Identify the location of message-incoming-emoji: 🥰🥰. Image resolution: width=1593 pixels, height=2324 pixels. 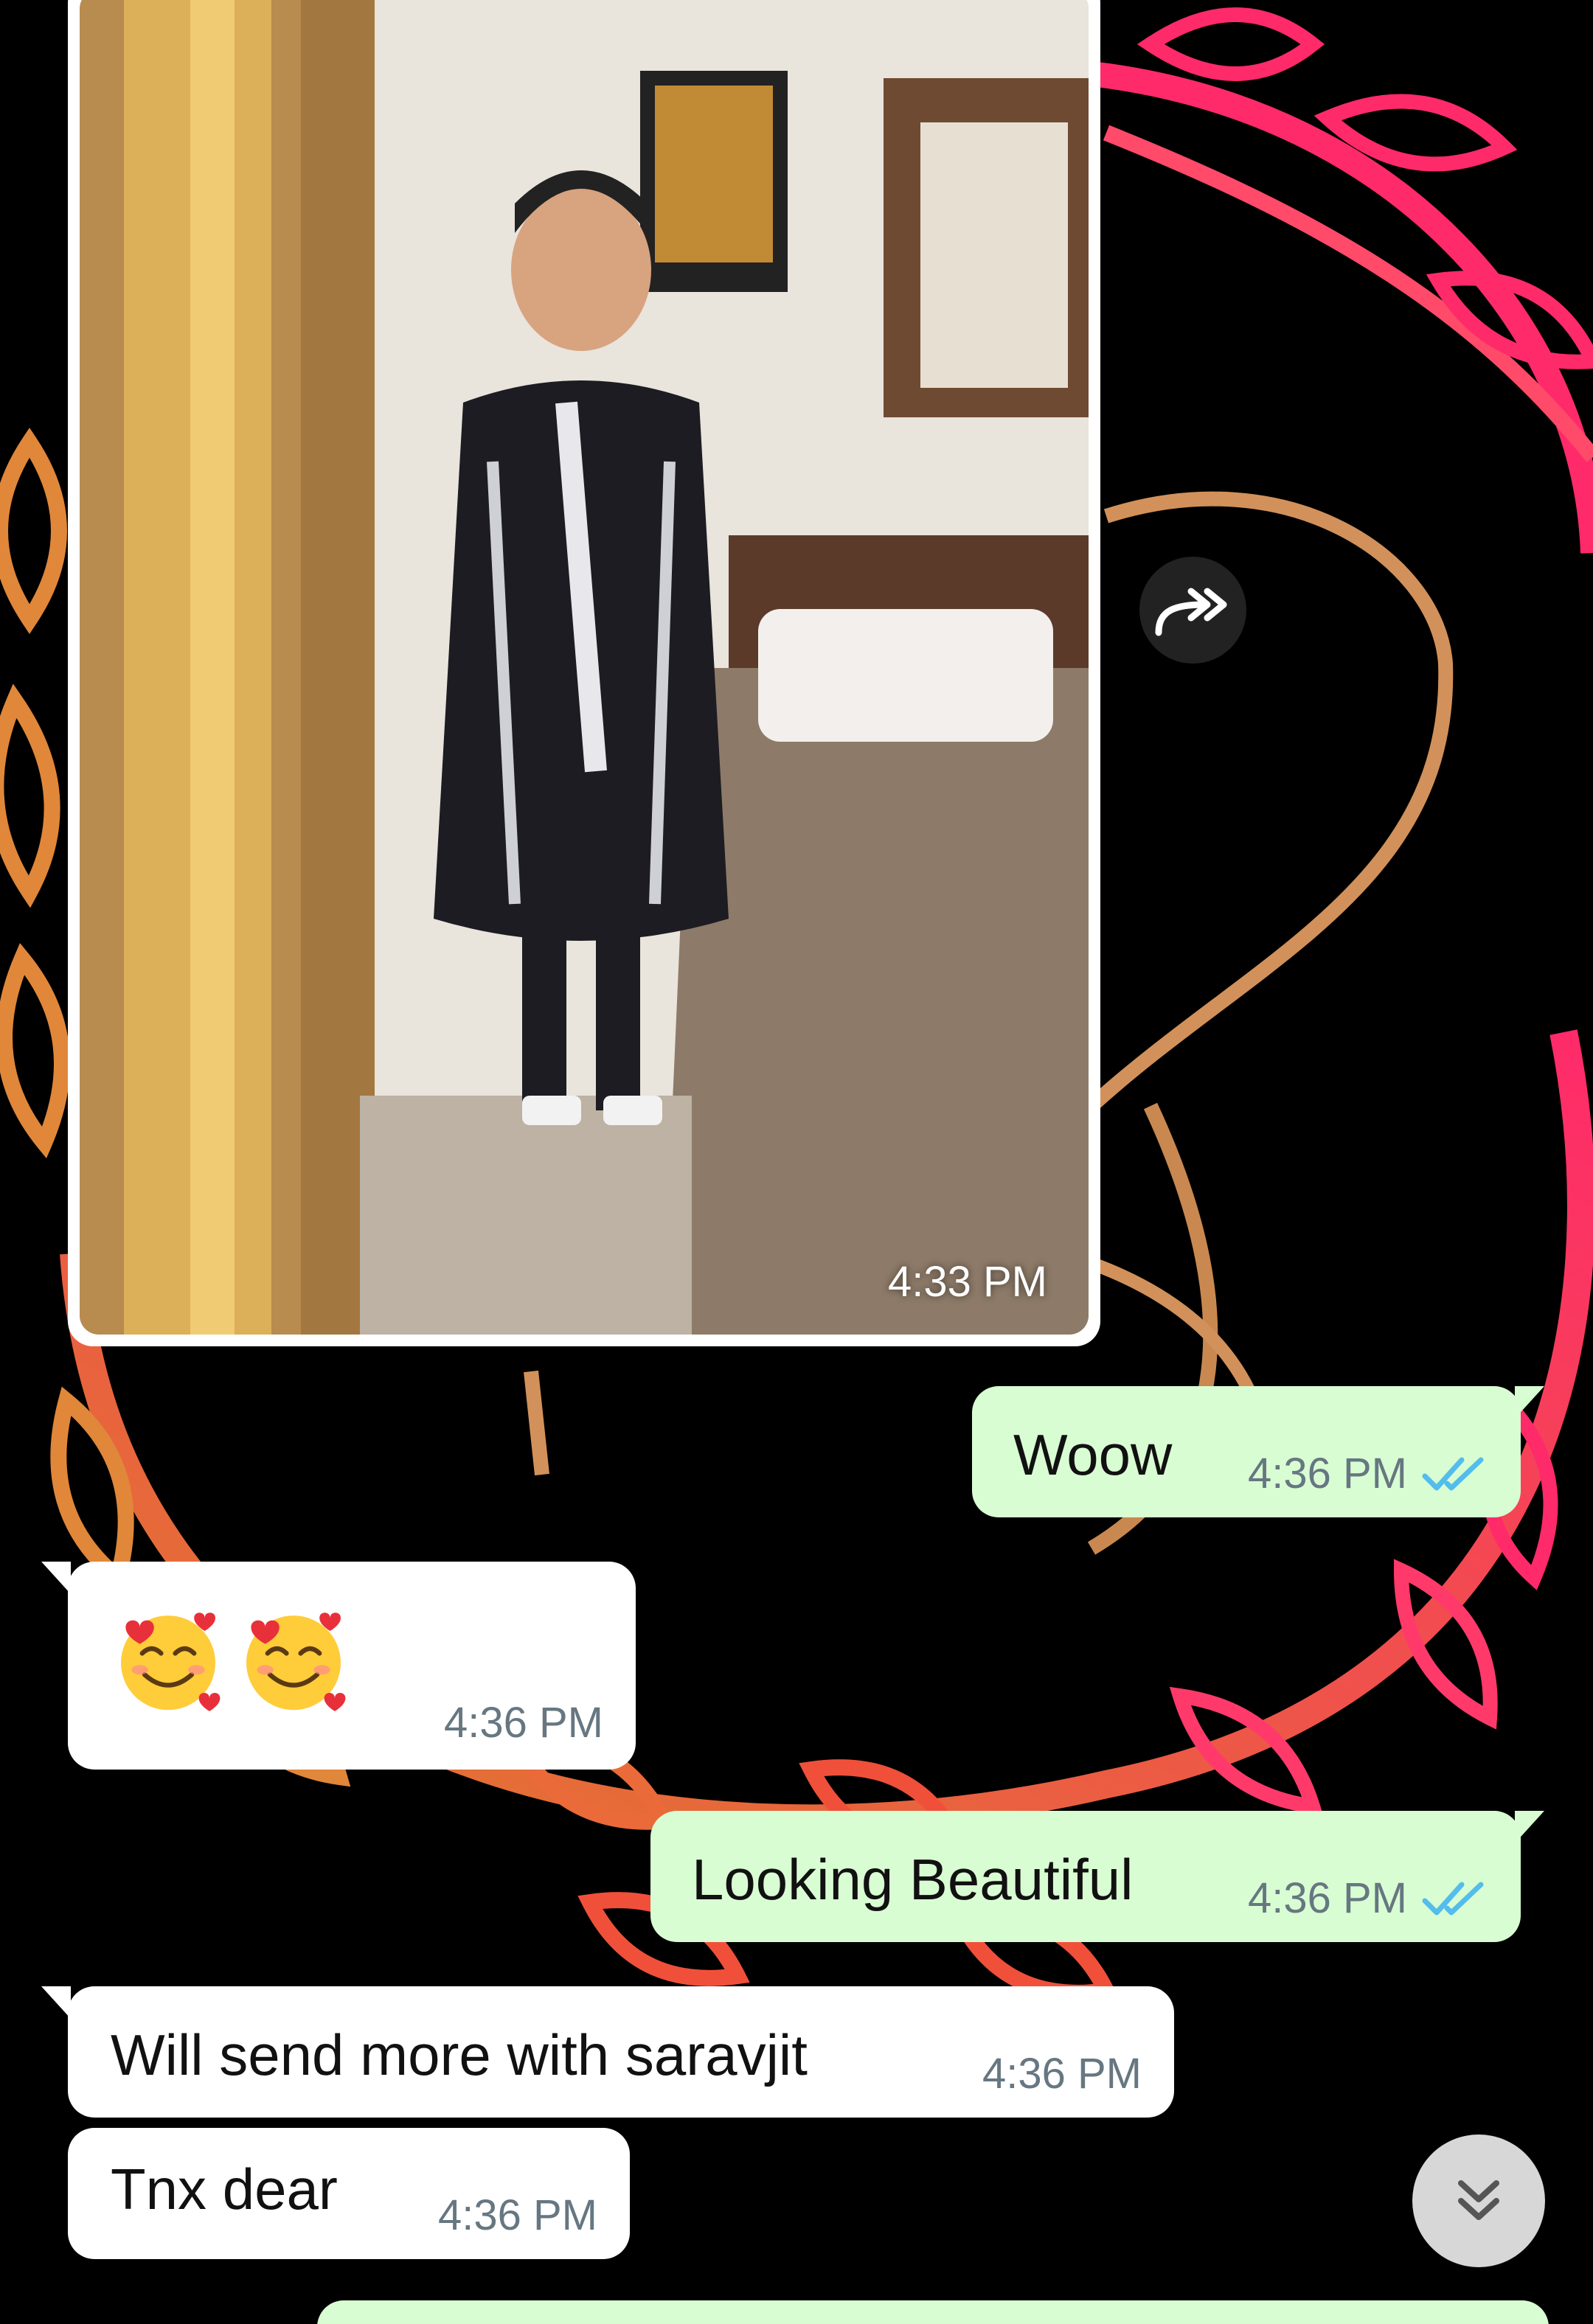
(338, 1666).